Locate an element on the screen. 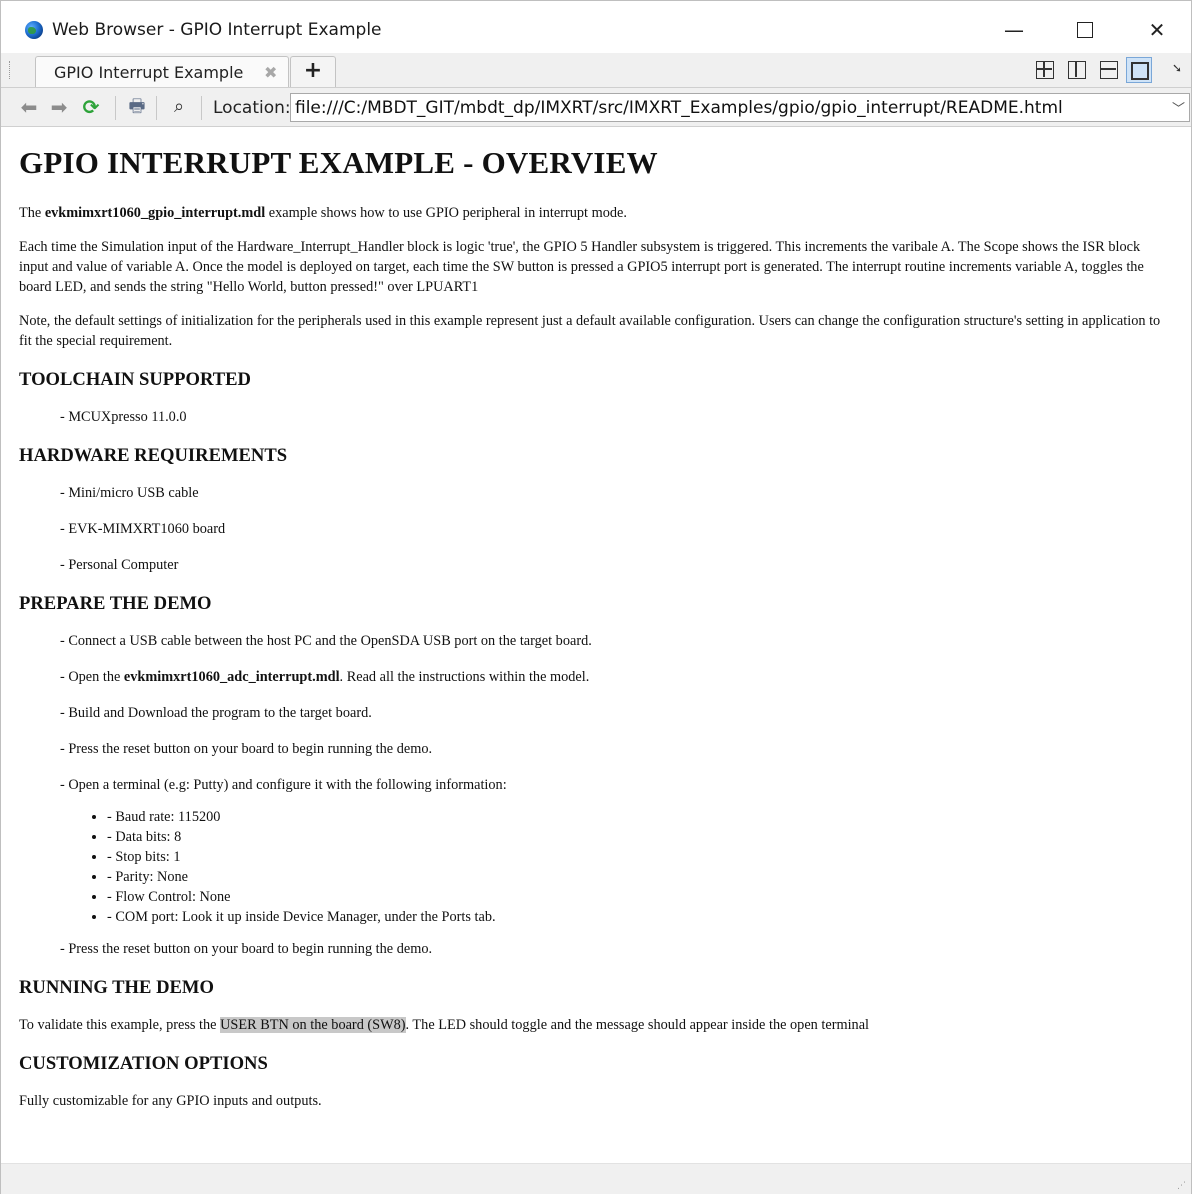  customization-heading: CUSTOMIZATION OPTIONS is located at coordinates (143, 1063).